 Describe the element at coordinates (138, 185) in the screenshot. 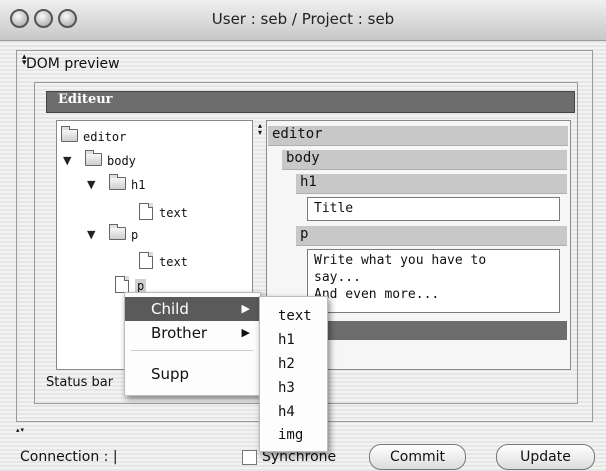

I see `tree-node-label: h1` at that location.